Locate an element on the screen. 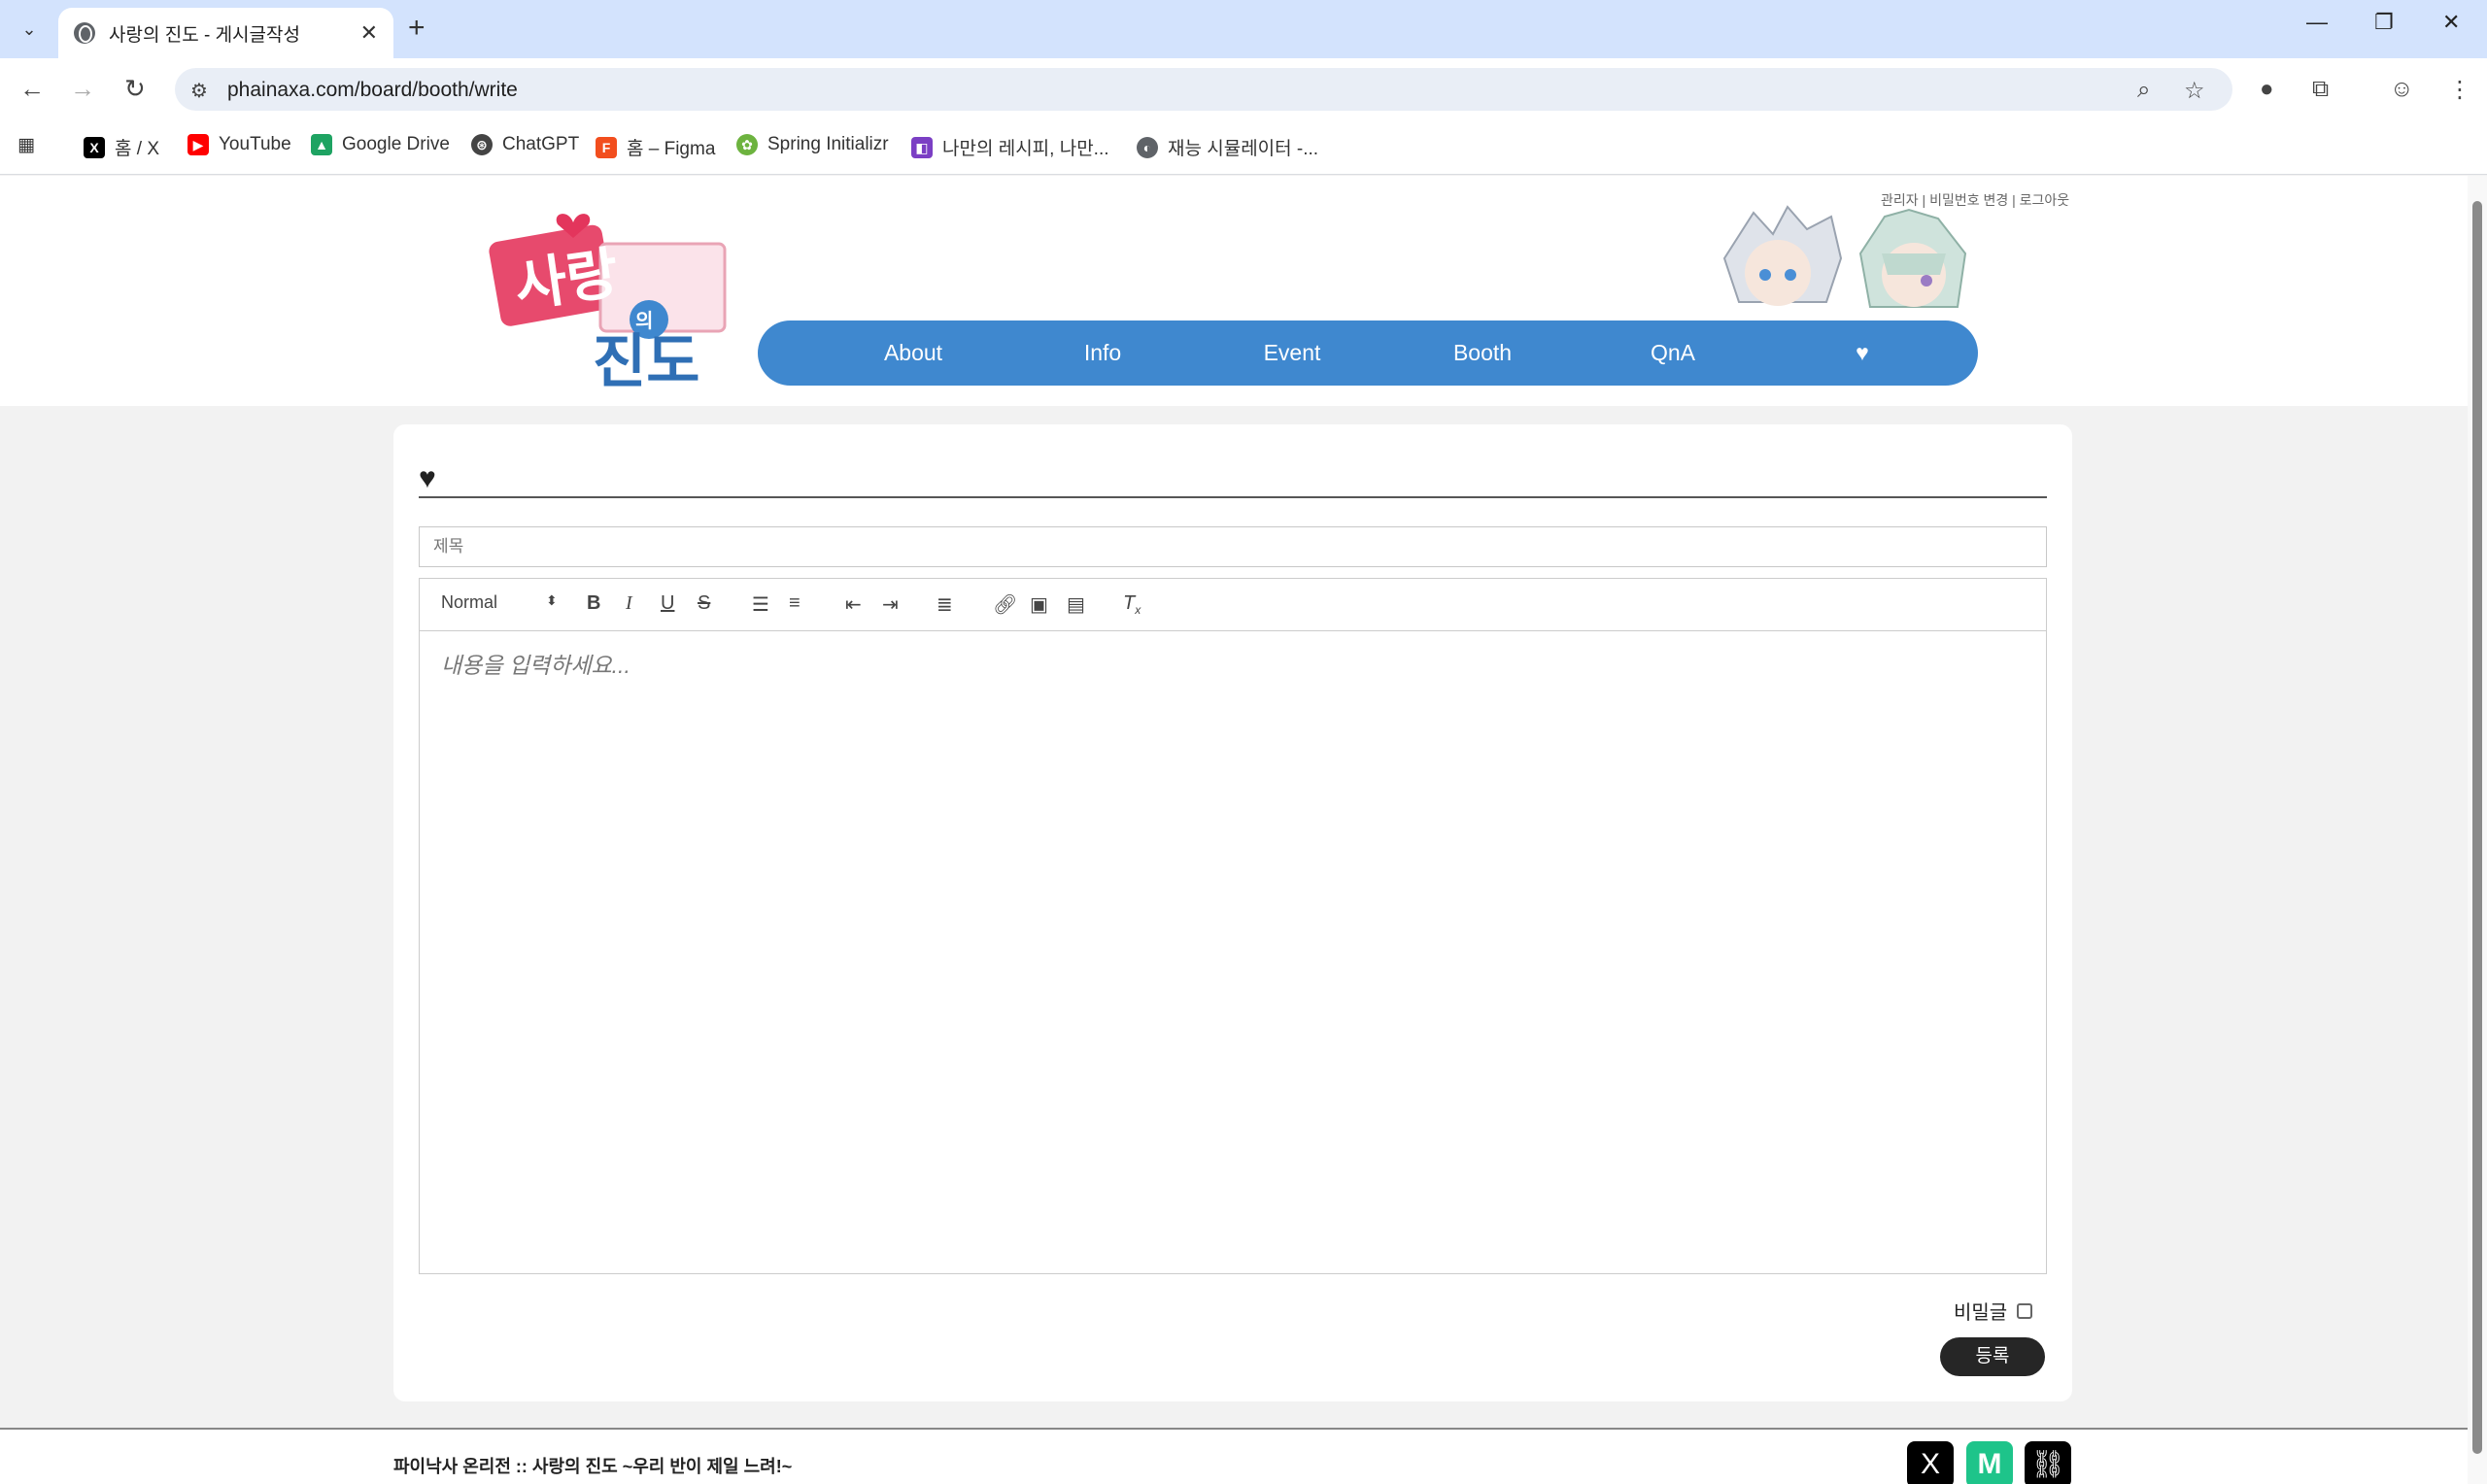 The image size is (2487, 1484). tab-search-button: ⌄ is located at coordinates (29, 29).